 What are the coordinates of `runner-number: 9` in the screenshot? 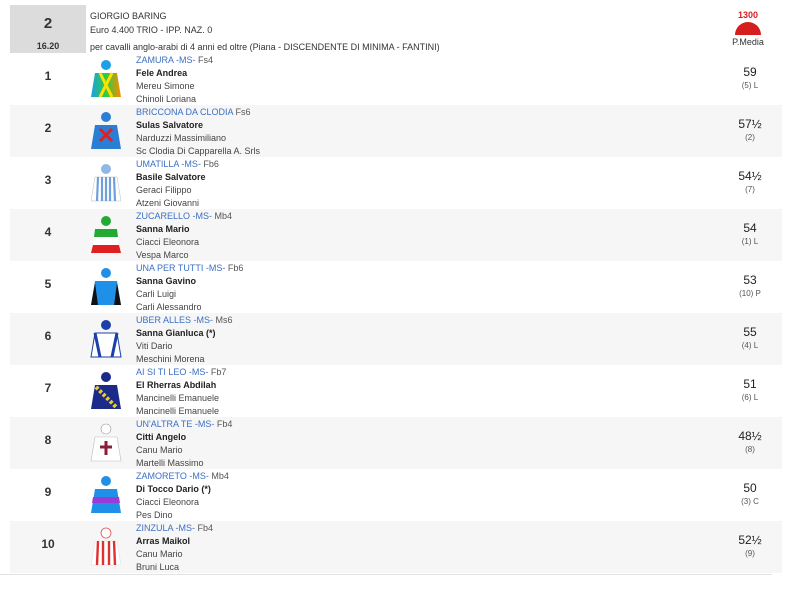 It's located at (48, 492).